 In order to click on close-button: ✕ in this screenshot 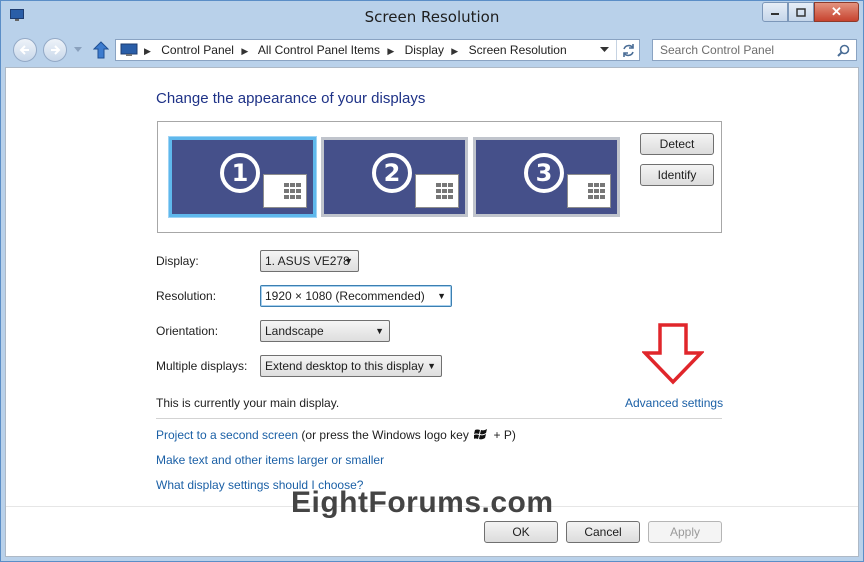, I will do `click(836, 12)`.